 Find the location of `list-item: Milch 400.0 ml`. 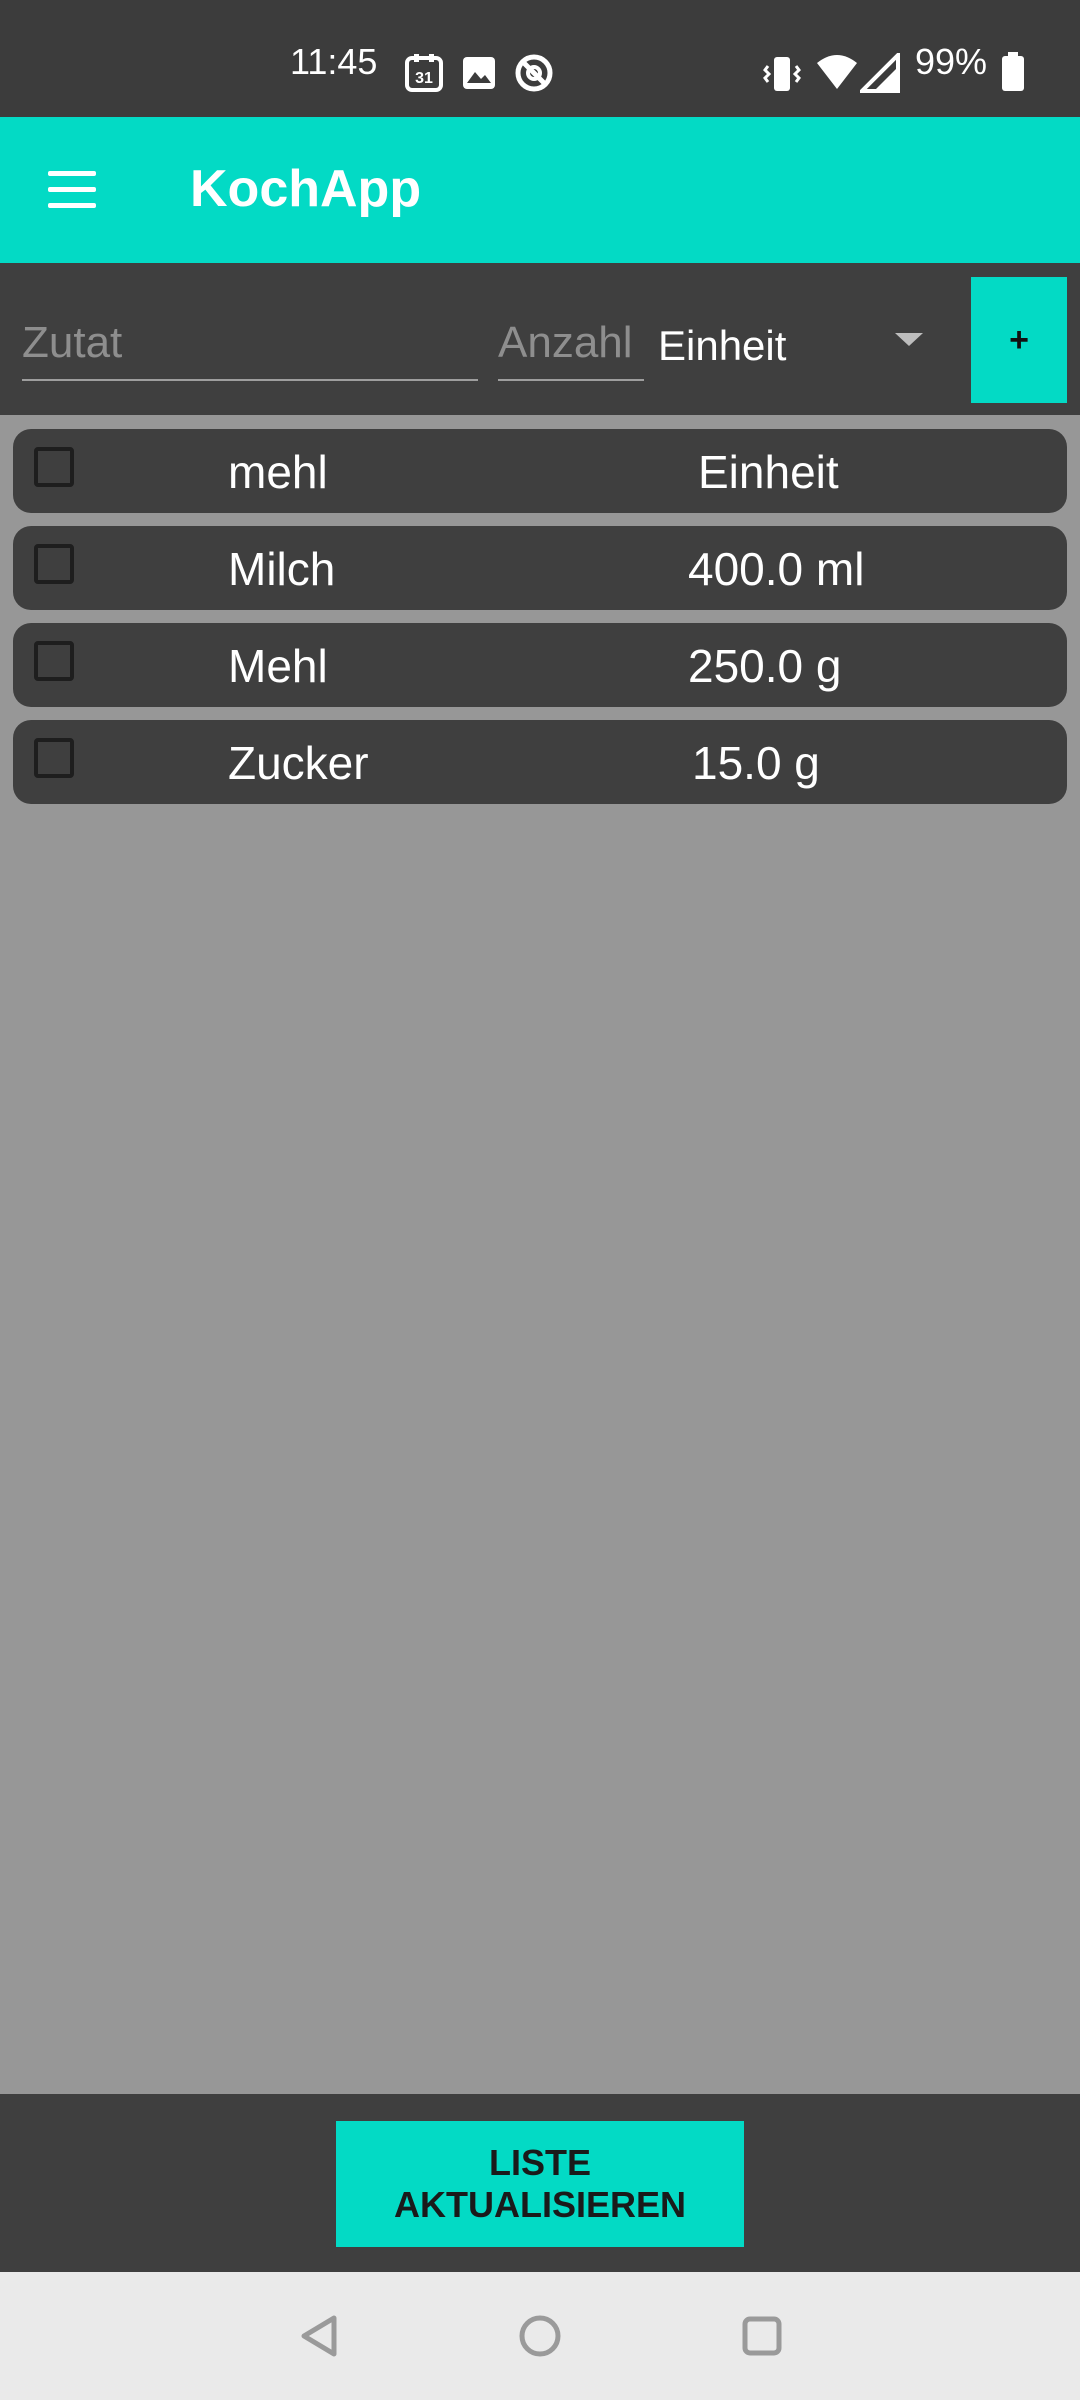

list-item: Milch 400.0 ml is located at coordinates (540, 568).